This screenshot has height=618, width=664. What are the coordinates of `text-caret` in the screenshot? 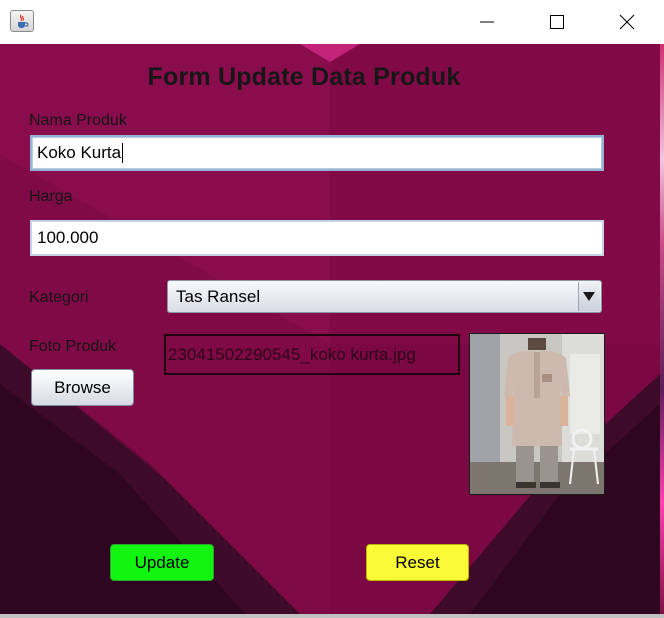 It's located at (123, 153).